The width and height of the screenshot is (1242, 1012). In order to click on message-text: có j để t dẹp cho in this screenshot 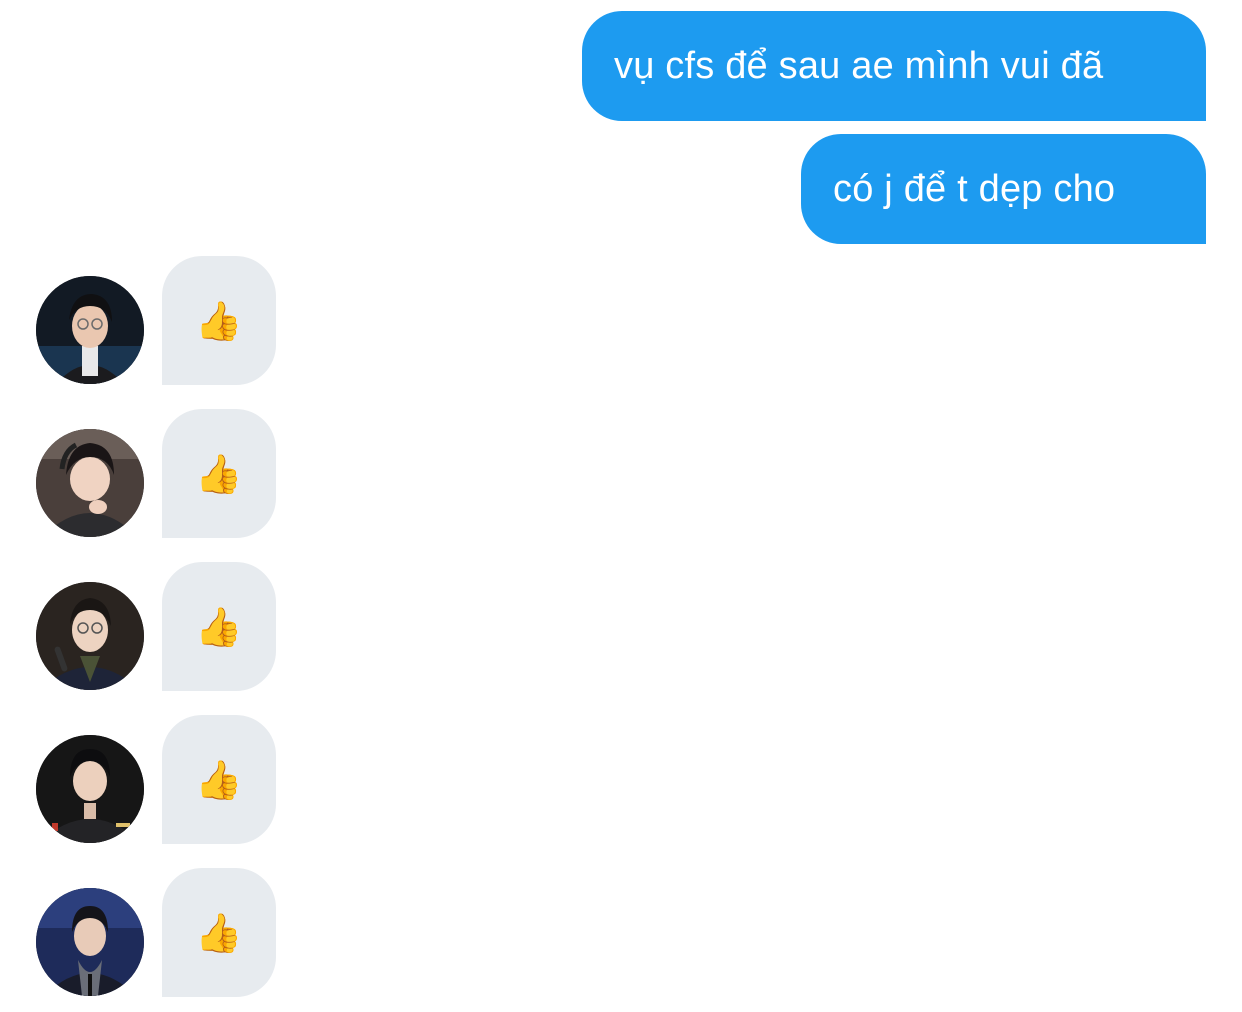, I will do `click(974, 188)`.